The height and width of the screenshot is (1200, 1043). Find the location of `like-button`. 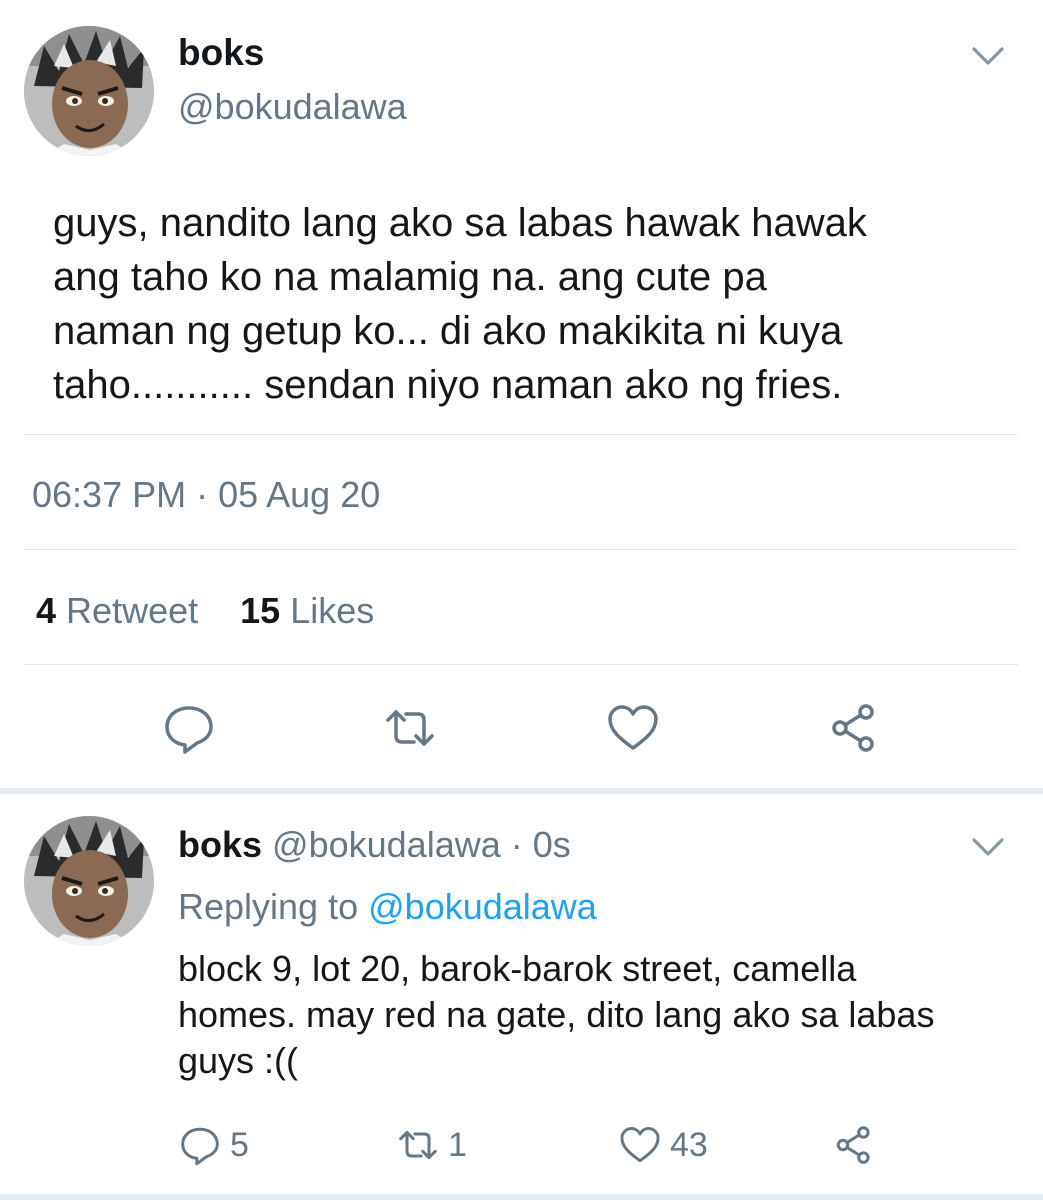

like-button is located at coordinates (633, 728).